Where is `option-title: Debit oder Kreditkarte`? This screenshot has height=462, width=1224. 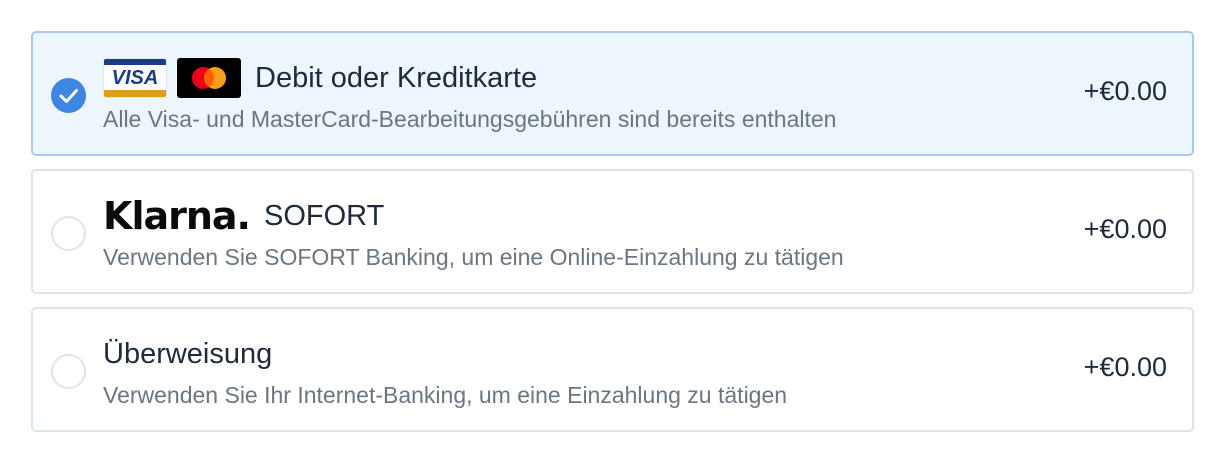
option-title: Debit oder Kreditkarte is located at coordinates (396, 77).